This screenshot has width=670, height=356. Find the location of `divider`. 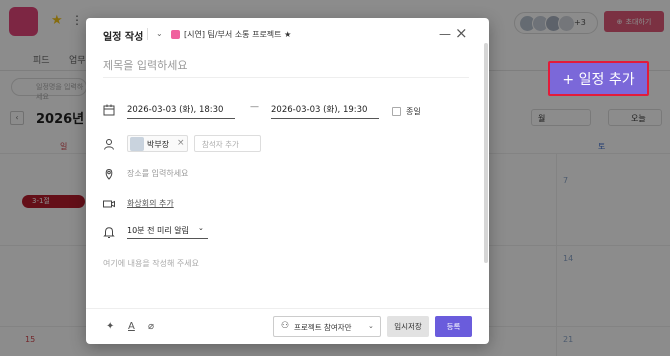

divider is located at coordinates (147, 34).